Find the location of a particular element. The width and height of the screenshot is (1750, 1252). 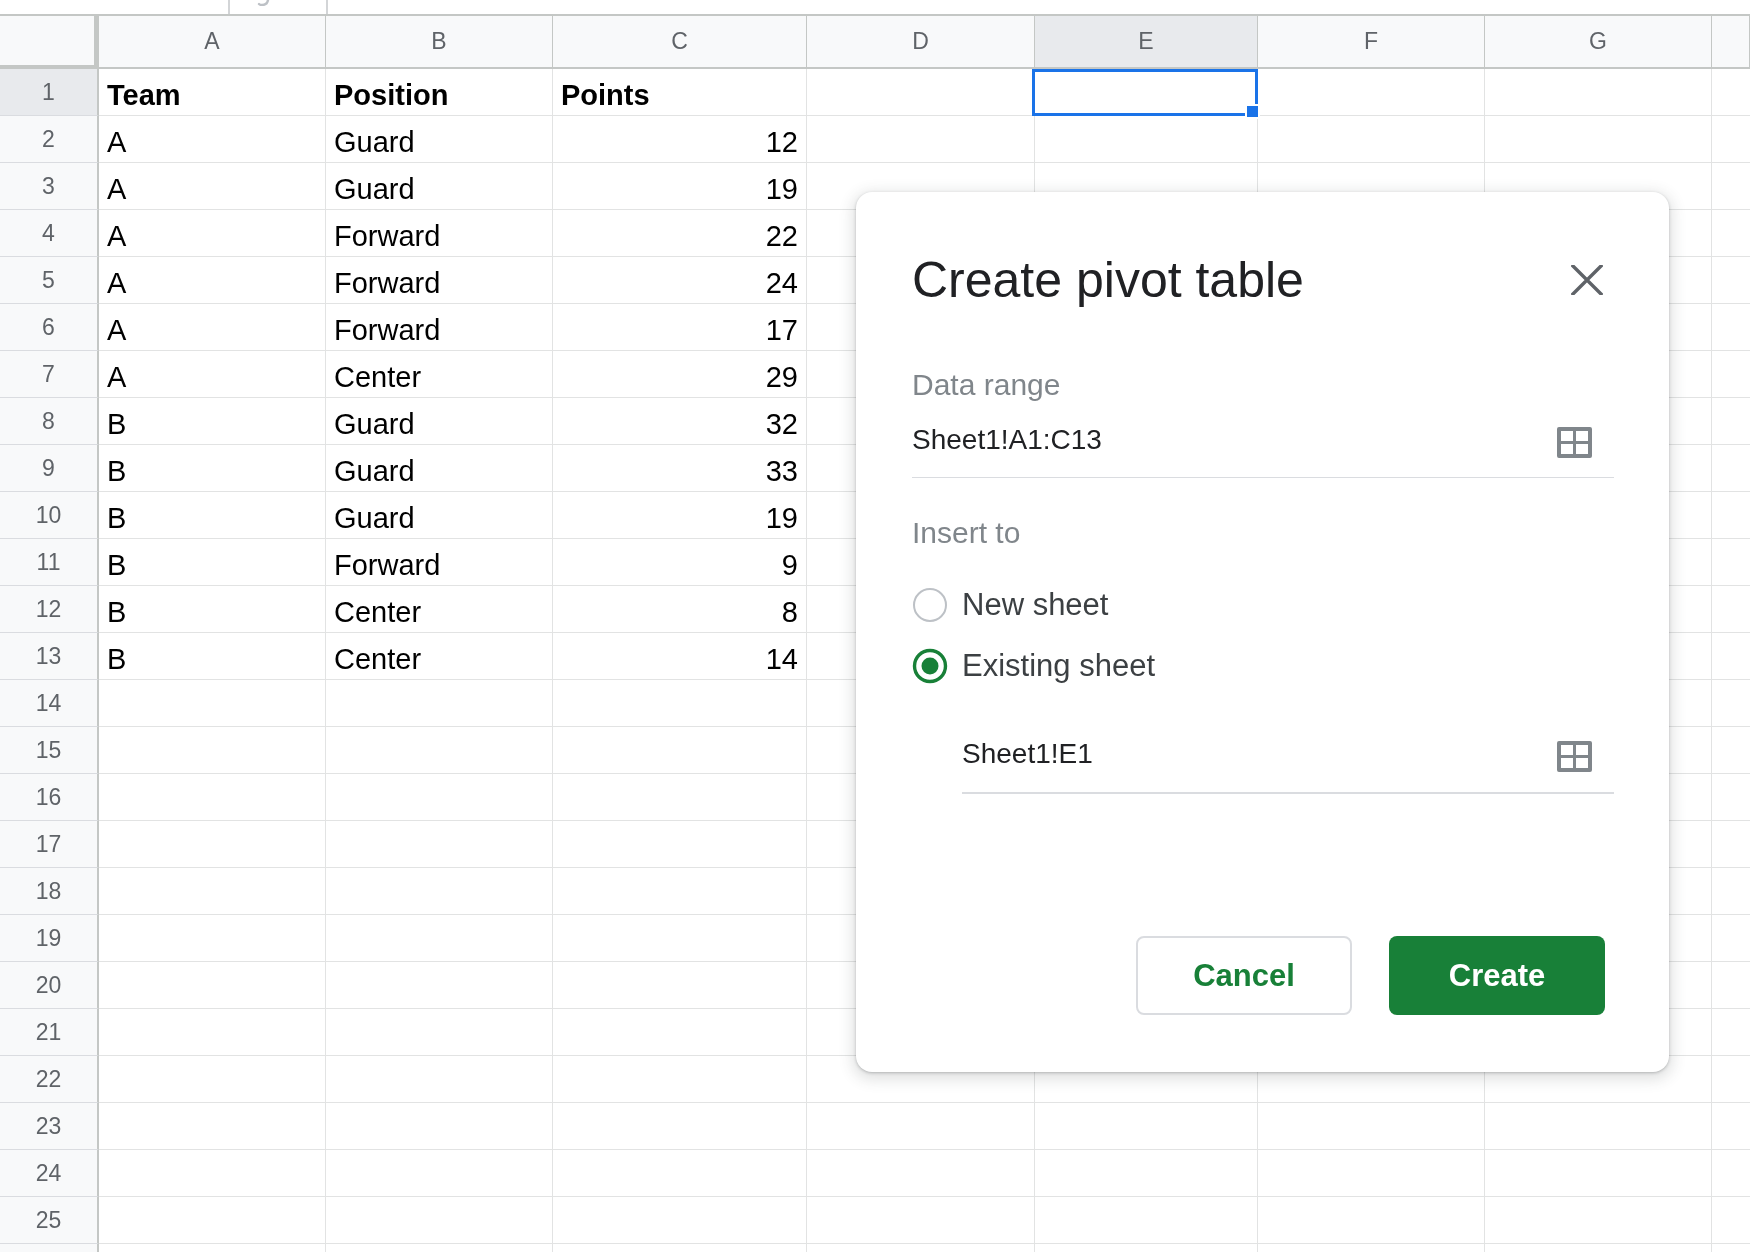

table-cell-text: 33 is located at coordinates (781, 471).